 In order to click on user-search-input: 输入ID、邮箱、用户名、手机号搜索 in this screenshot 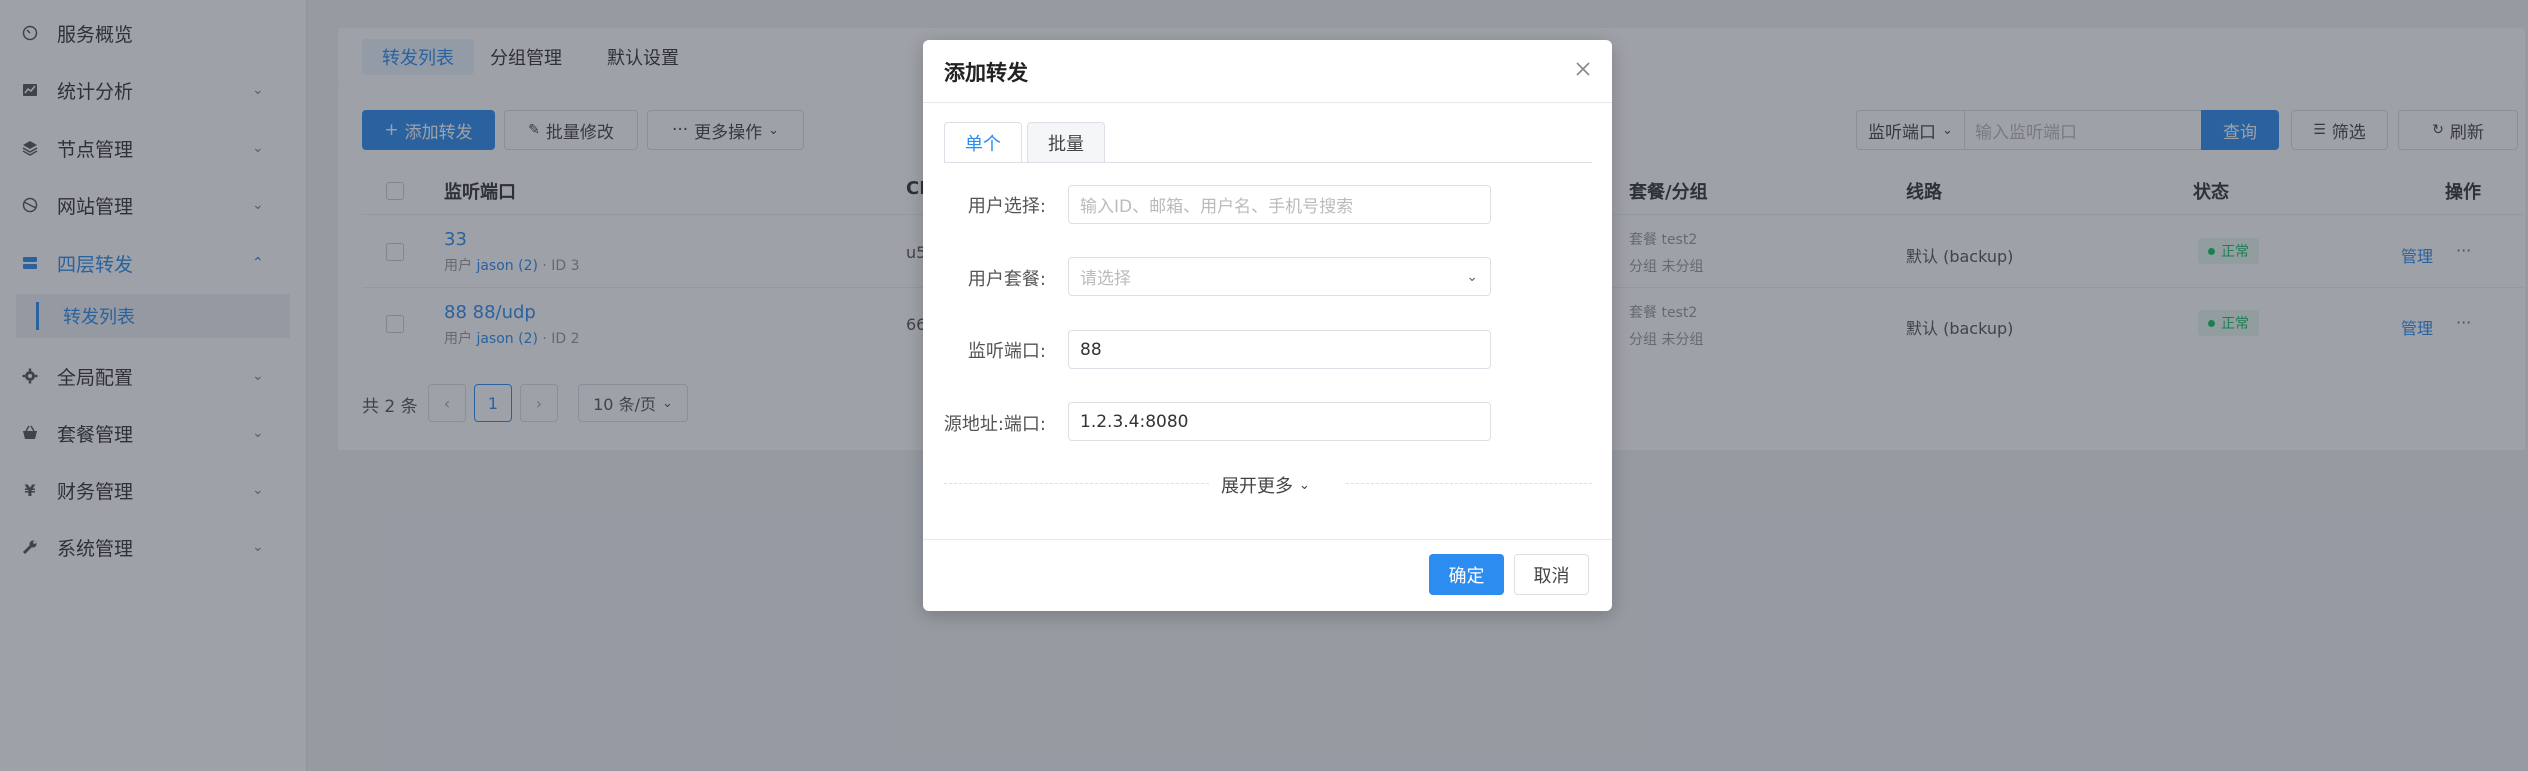, I will do `click(1279, 204)`.